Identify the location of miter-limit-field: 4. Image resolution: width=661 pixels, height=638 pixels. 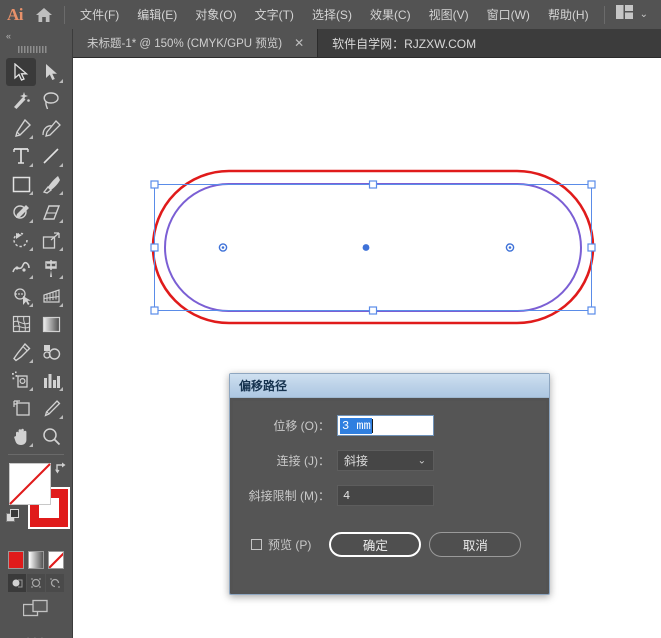
(385, 495).